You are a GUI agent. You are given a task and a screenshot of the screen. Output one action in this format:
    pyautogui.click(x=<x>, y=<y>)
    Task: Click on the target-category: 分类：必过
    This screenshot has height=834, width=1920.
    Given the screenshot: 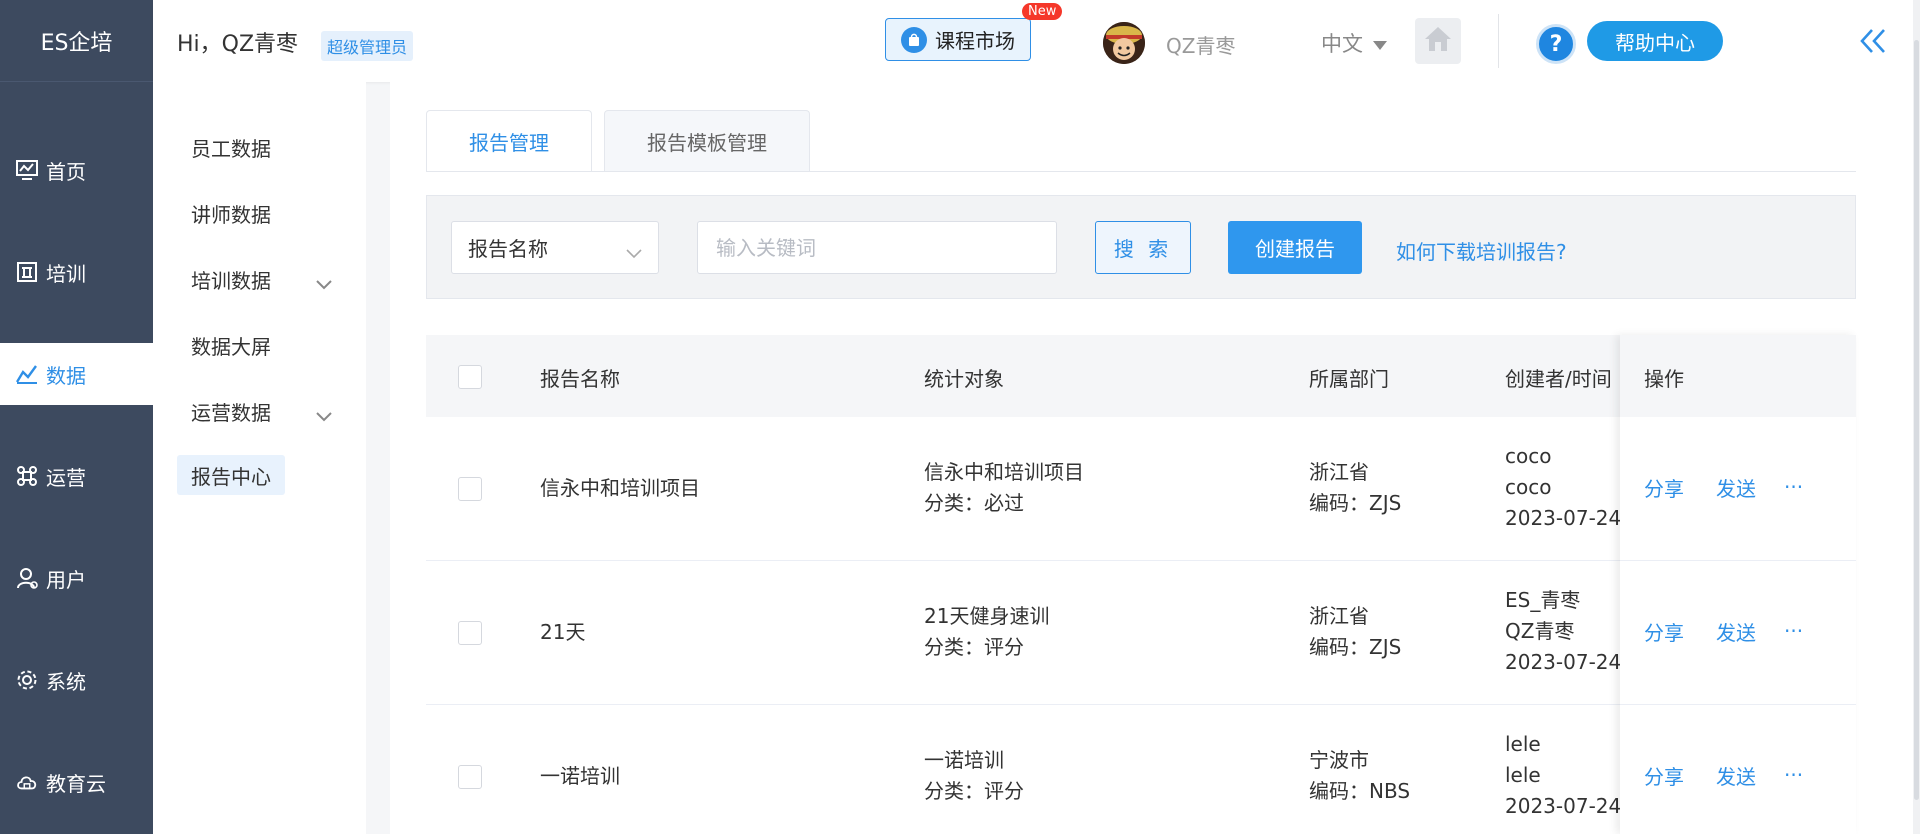 What is the action you would take?
    pyautogui.click(x=974, y=503)
    